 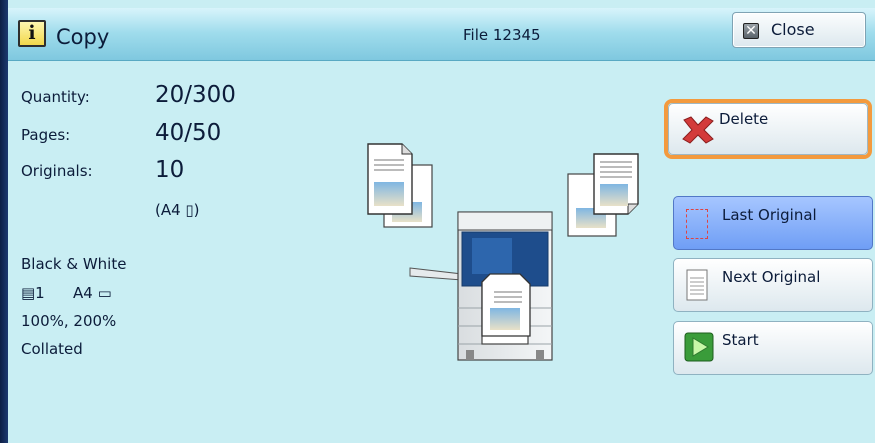 I want to click on delete-button: Delete, so click(x=768, y=129).